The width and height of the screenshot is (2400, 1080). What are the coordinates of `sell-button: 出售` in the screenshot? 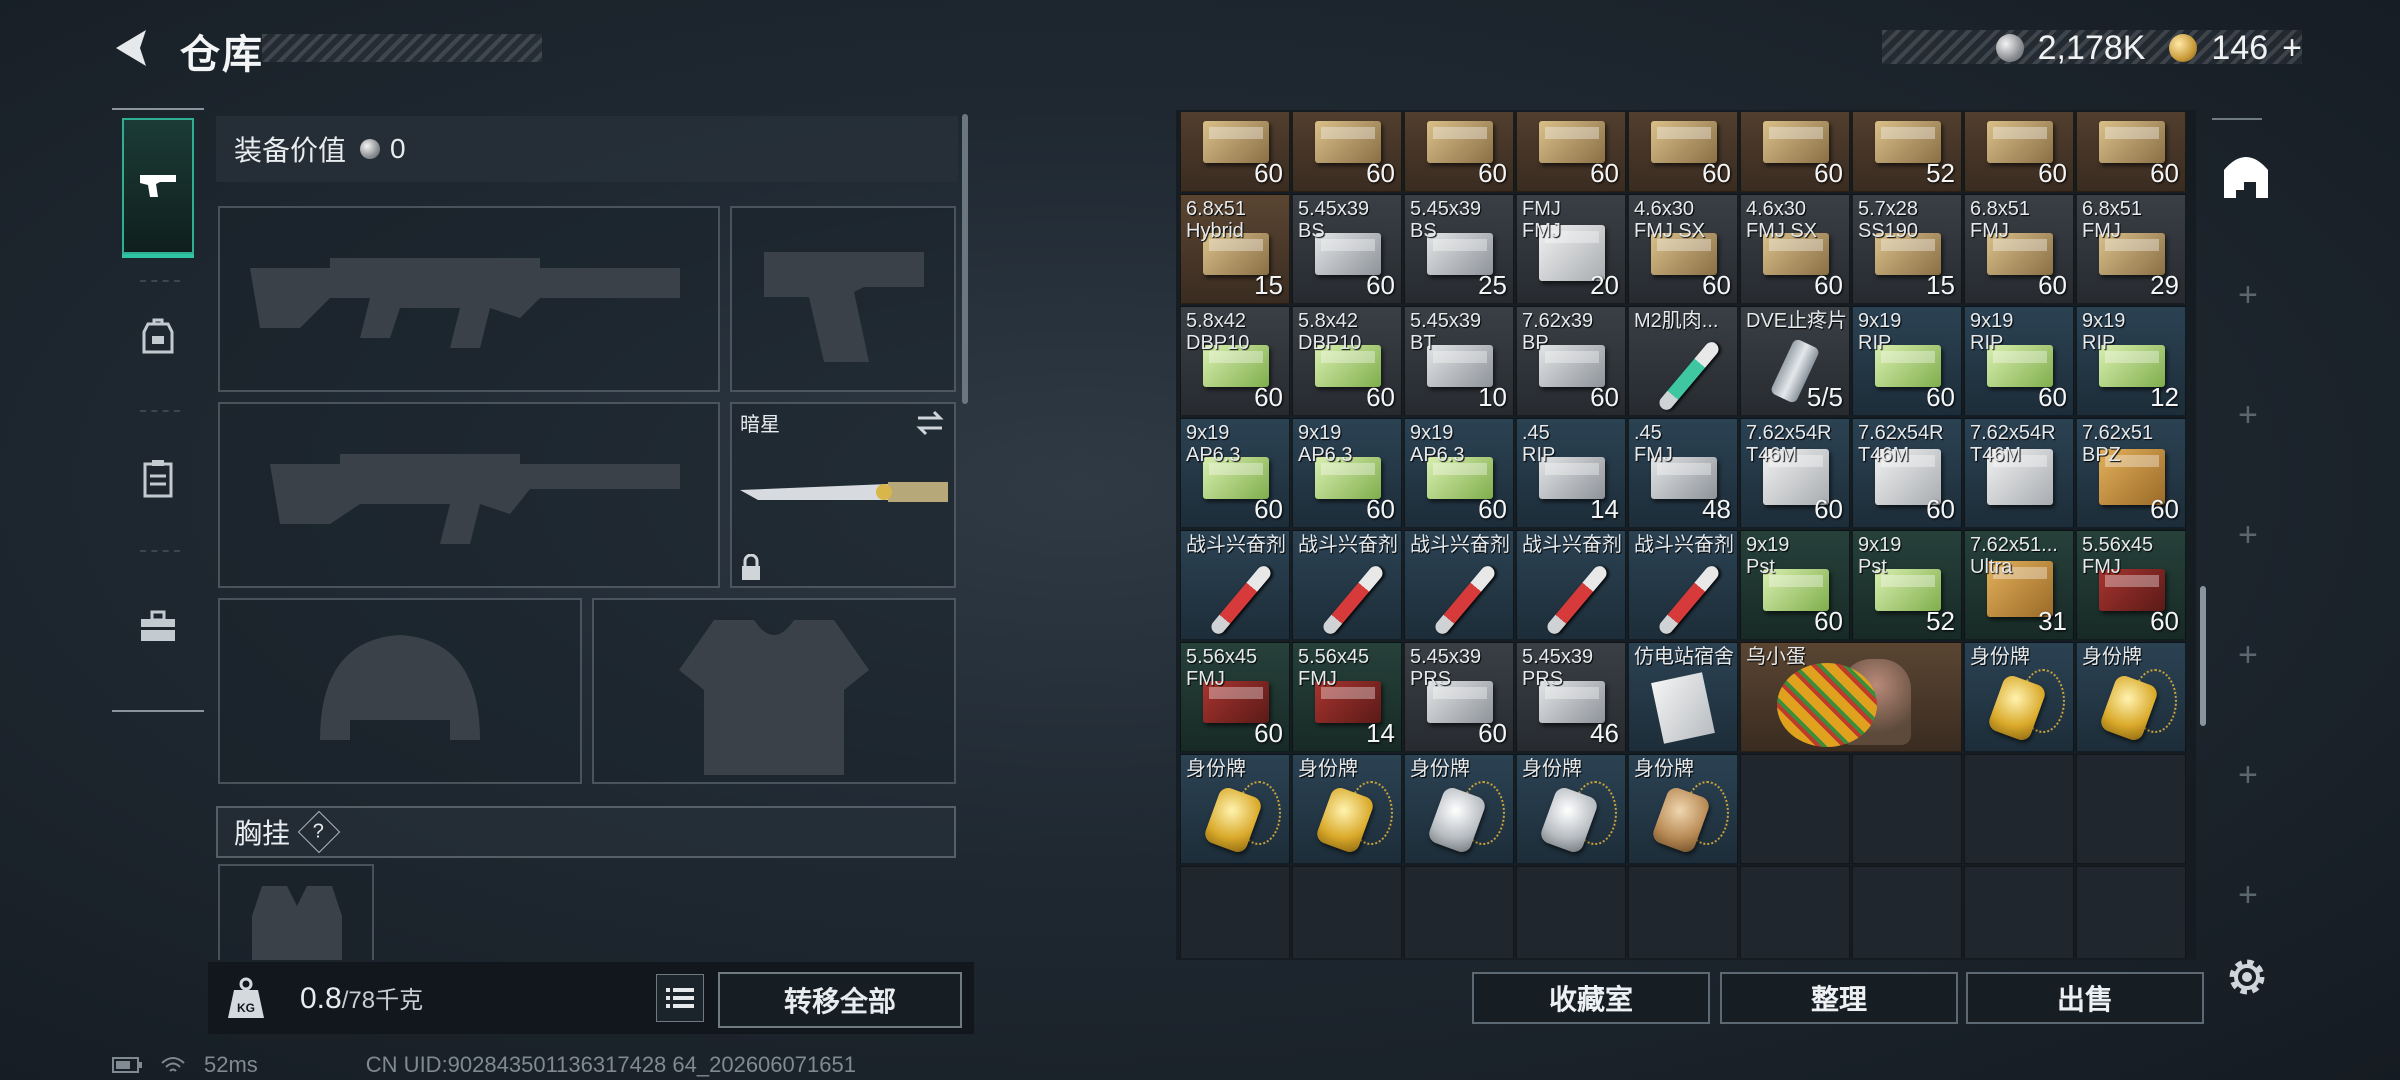 It's located at (2085, 998).